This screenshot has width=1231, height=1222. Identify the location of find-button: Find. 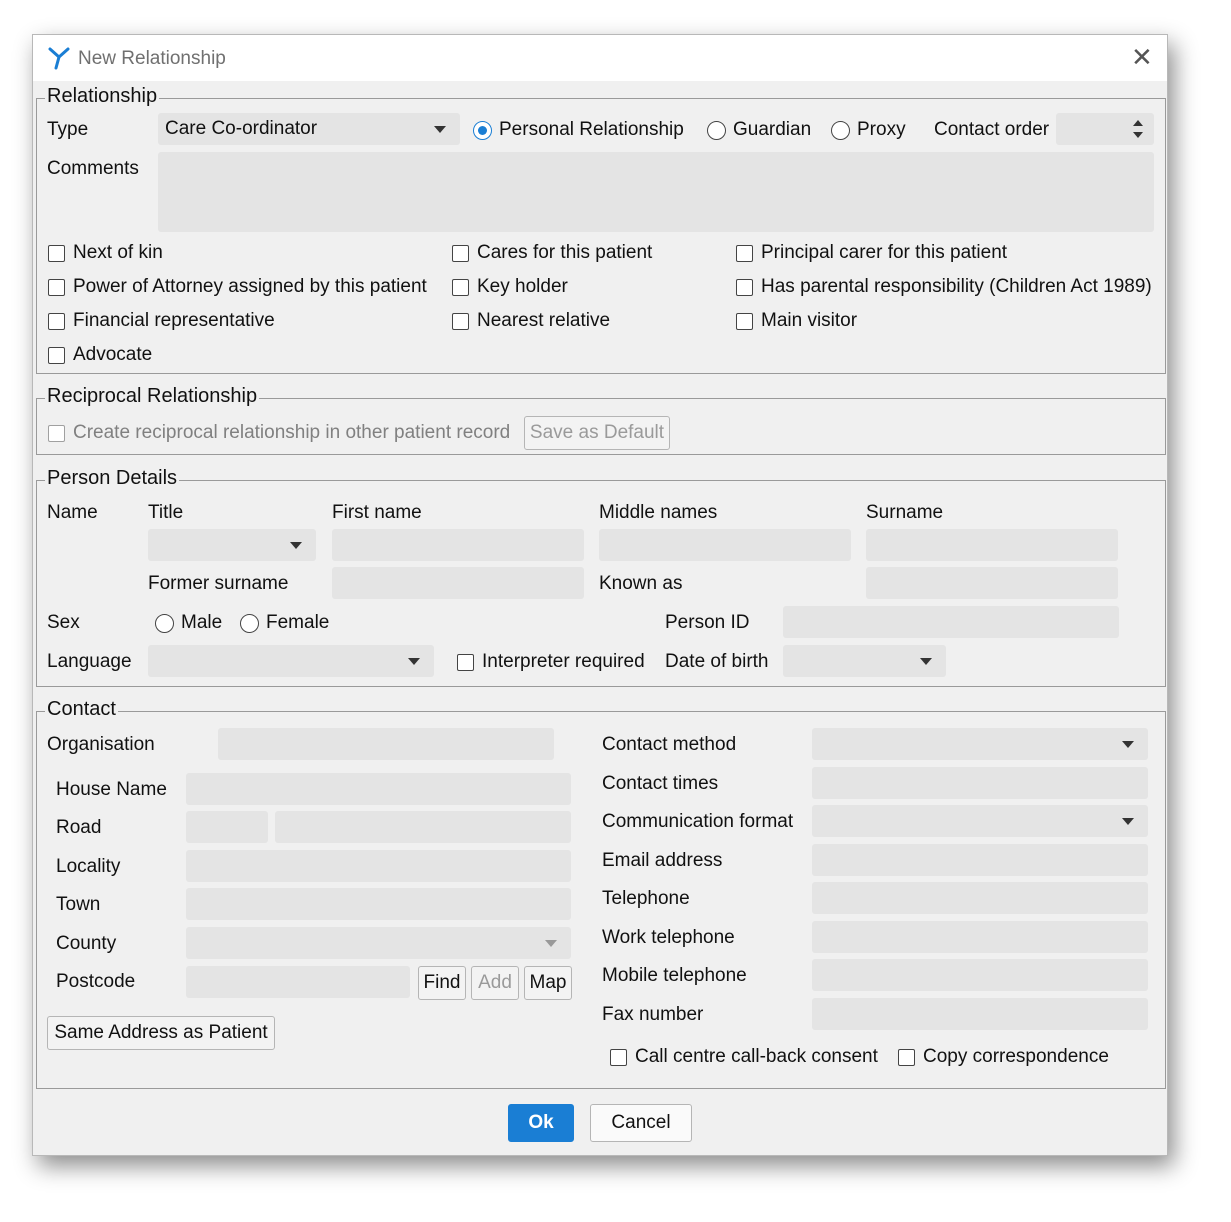
(442, 983).